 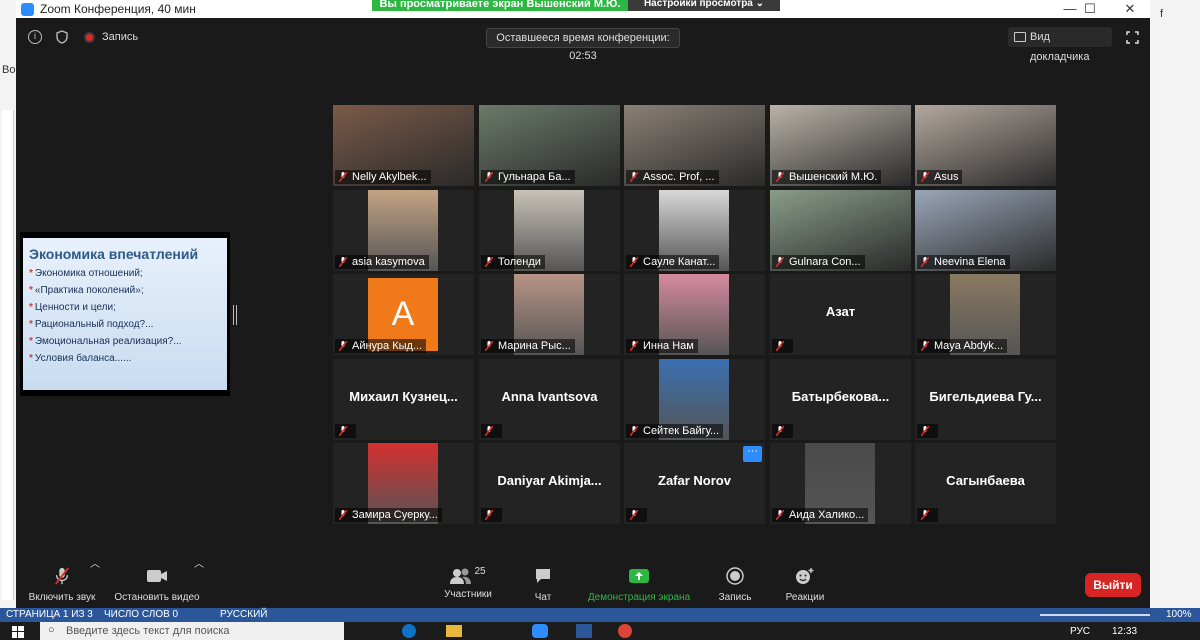 What do you see at coordinates (840, 145) in the screenshot?
I see `participant-tile: Вышенский М.Ю.` at bounding box center [840, 145].